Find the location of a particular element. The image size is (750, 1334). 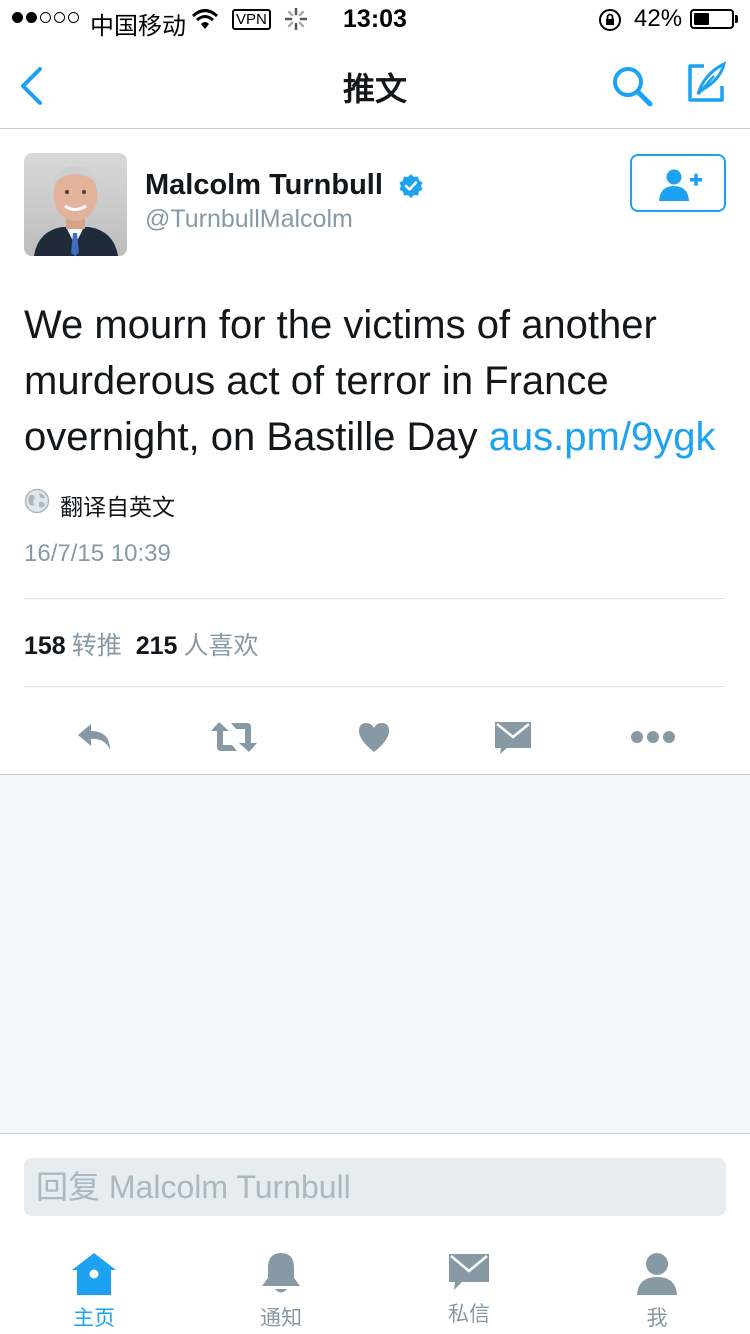

tab-messages: 私信 is located at coordinates (469, 1285).